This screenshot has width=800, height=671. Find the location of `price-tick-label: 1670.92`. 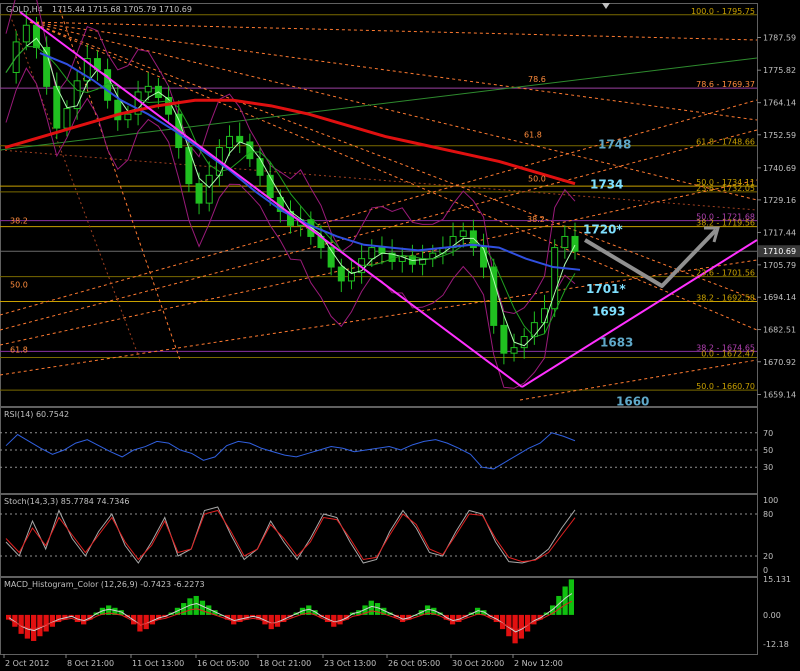

price-tick-label: 1670.92 is located at coordinates (779, 362).